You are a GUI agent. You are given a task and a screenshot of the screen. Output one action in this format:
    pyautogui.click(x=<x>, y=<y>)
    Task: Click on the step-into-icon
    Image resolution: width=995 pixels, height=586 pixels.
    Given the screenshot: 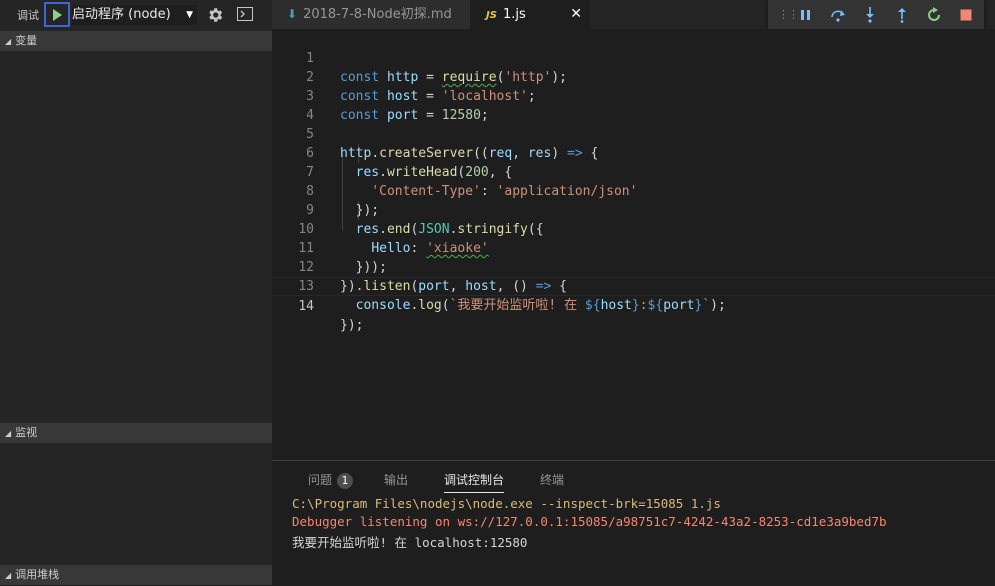 What is the action you would take?
    pyautogui.click(x=870, y=14)
    